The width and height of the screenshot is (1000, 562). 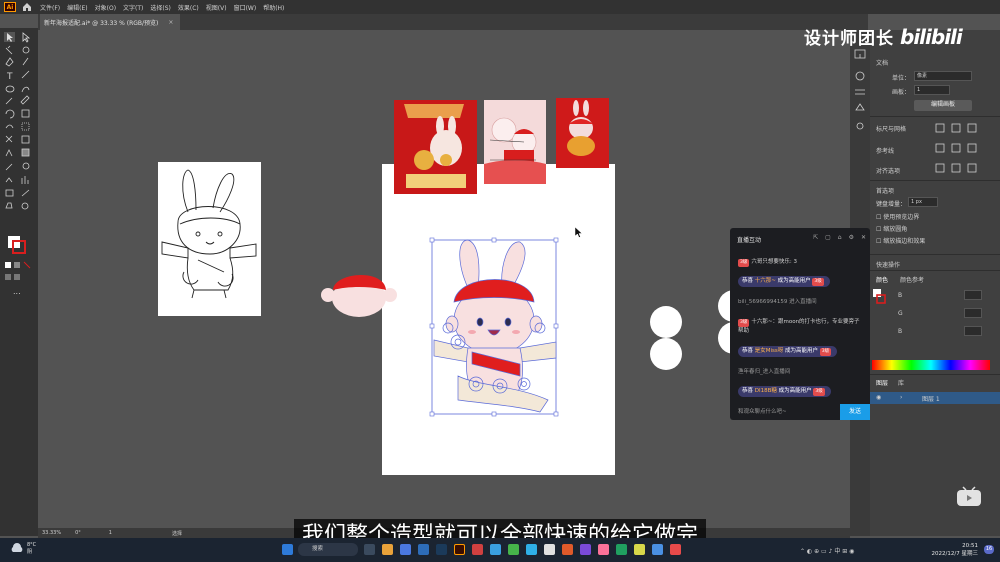 What do you see at coordinates (923, 202) in the screenshot?
I see `keyboard-increment-input: 1 px` at bounding box center [923, 202].